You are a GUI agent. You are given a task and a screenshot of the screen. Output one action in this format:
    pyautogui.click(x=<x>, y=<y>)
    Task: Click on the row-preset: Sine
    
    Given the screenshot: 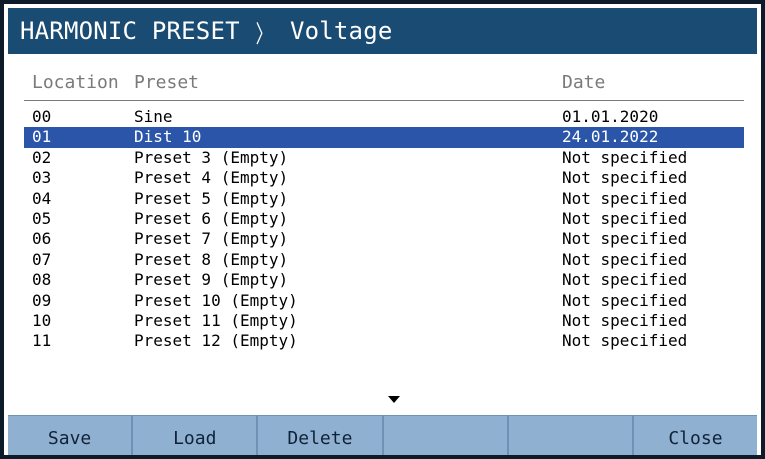 What is the action you would take?
    pyautogui.click(x=153, y=116)
    